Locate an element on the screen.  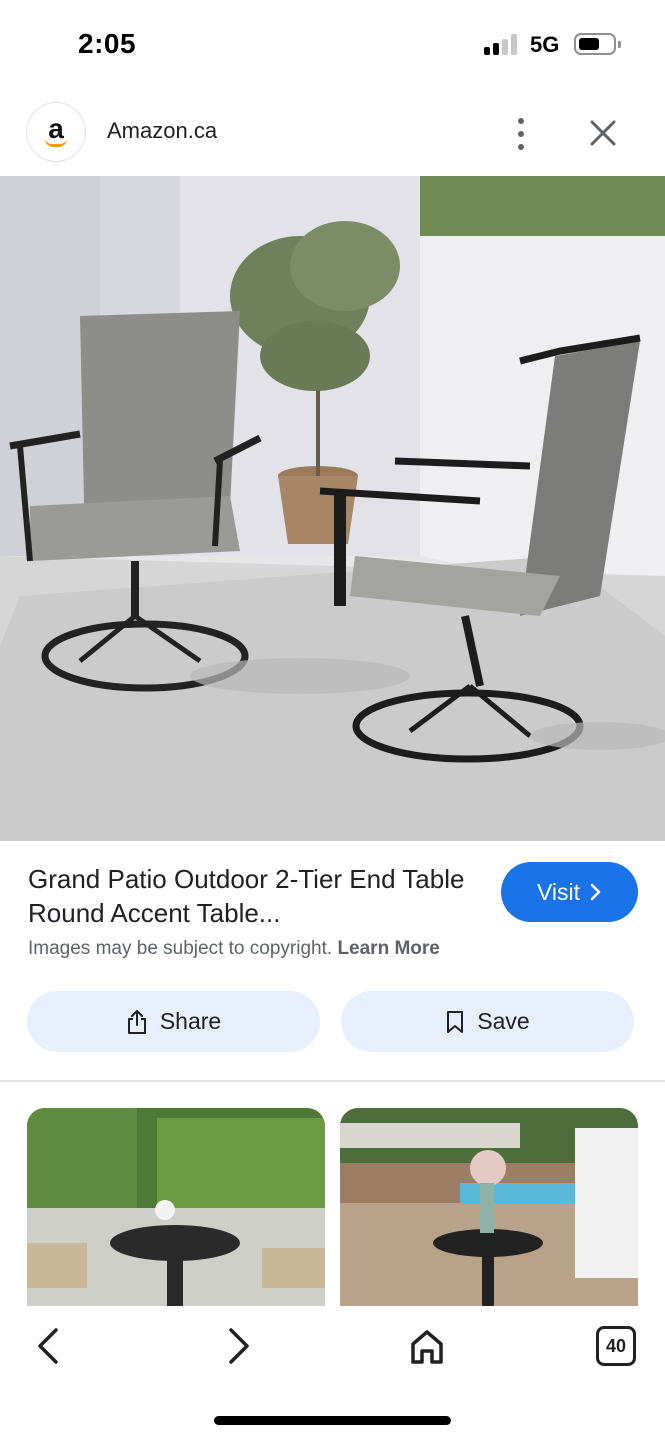
status-time: 2:05 is located at coordinates (107, 43).